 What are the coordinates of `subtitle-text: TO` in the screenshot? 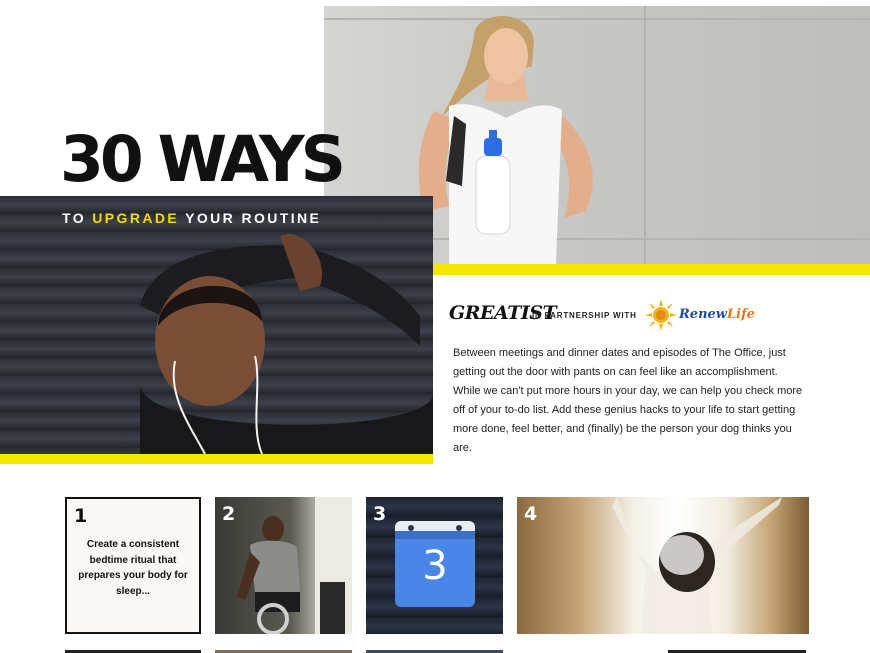 It's located at (77, 218).